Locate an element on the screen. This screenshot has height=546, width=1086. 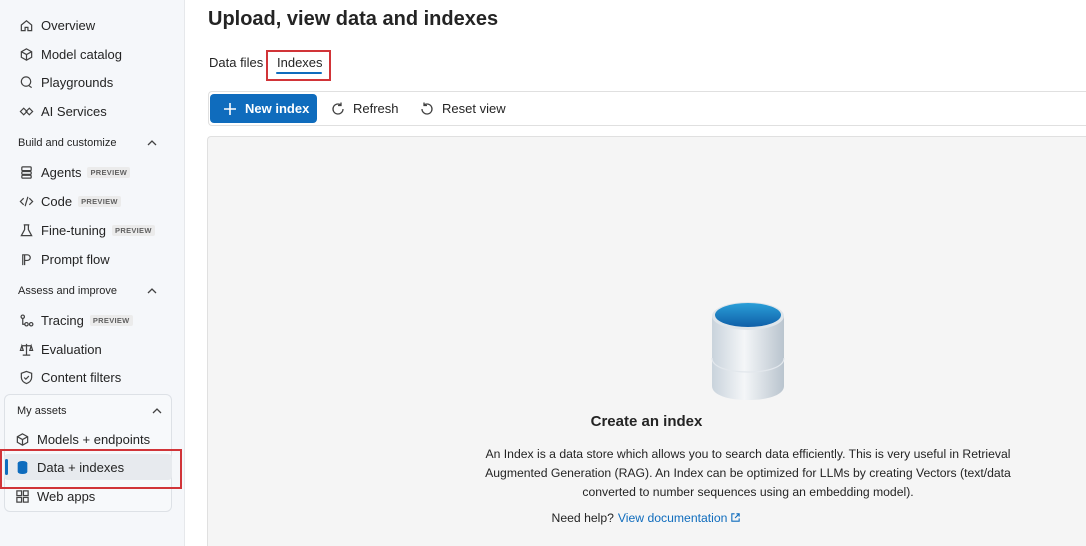
sidebar-item-label: Content filters is located at coordinates (81, 377).